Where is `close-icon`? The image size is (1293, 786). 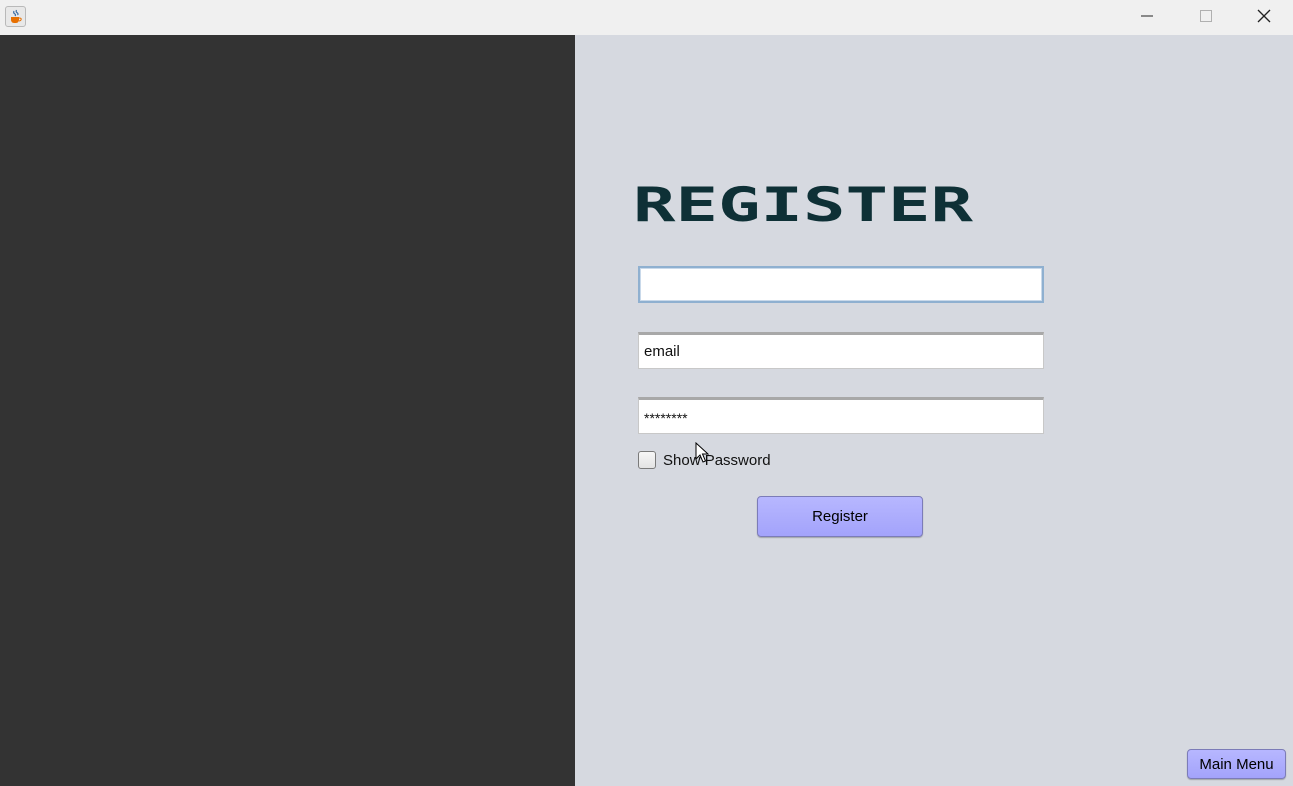
close-icon is located at coordinates (1264, 16).